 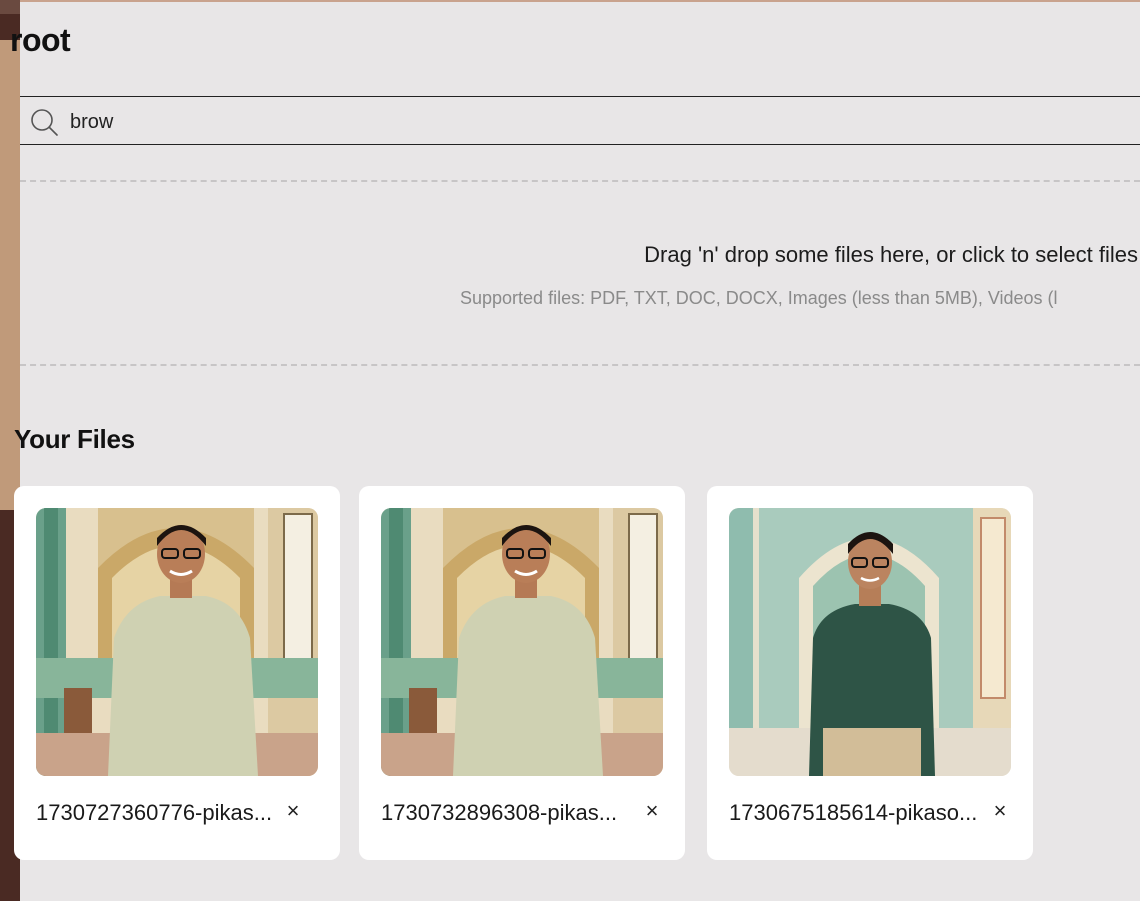 I want to click on left-edge-decoration, so click(x=10, y=7).